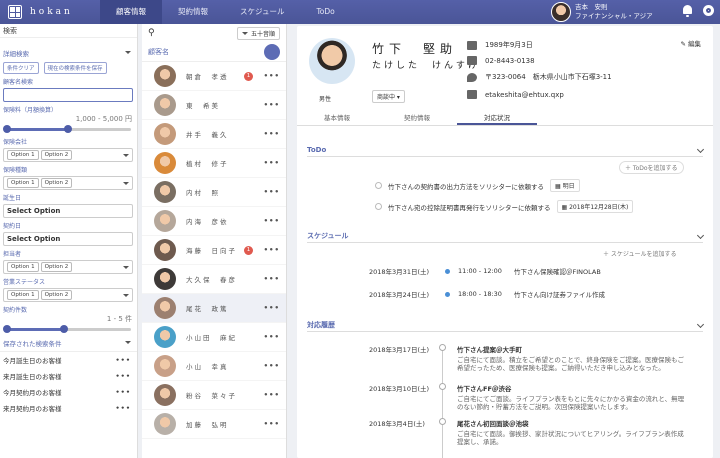 Image resolution: width=720 pixels, height=458 pixels. I want to click on person-search-icon: ⚲, so click(151, 33).